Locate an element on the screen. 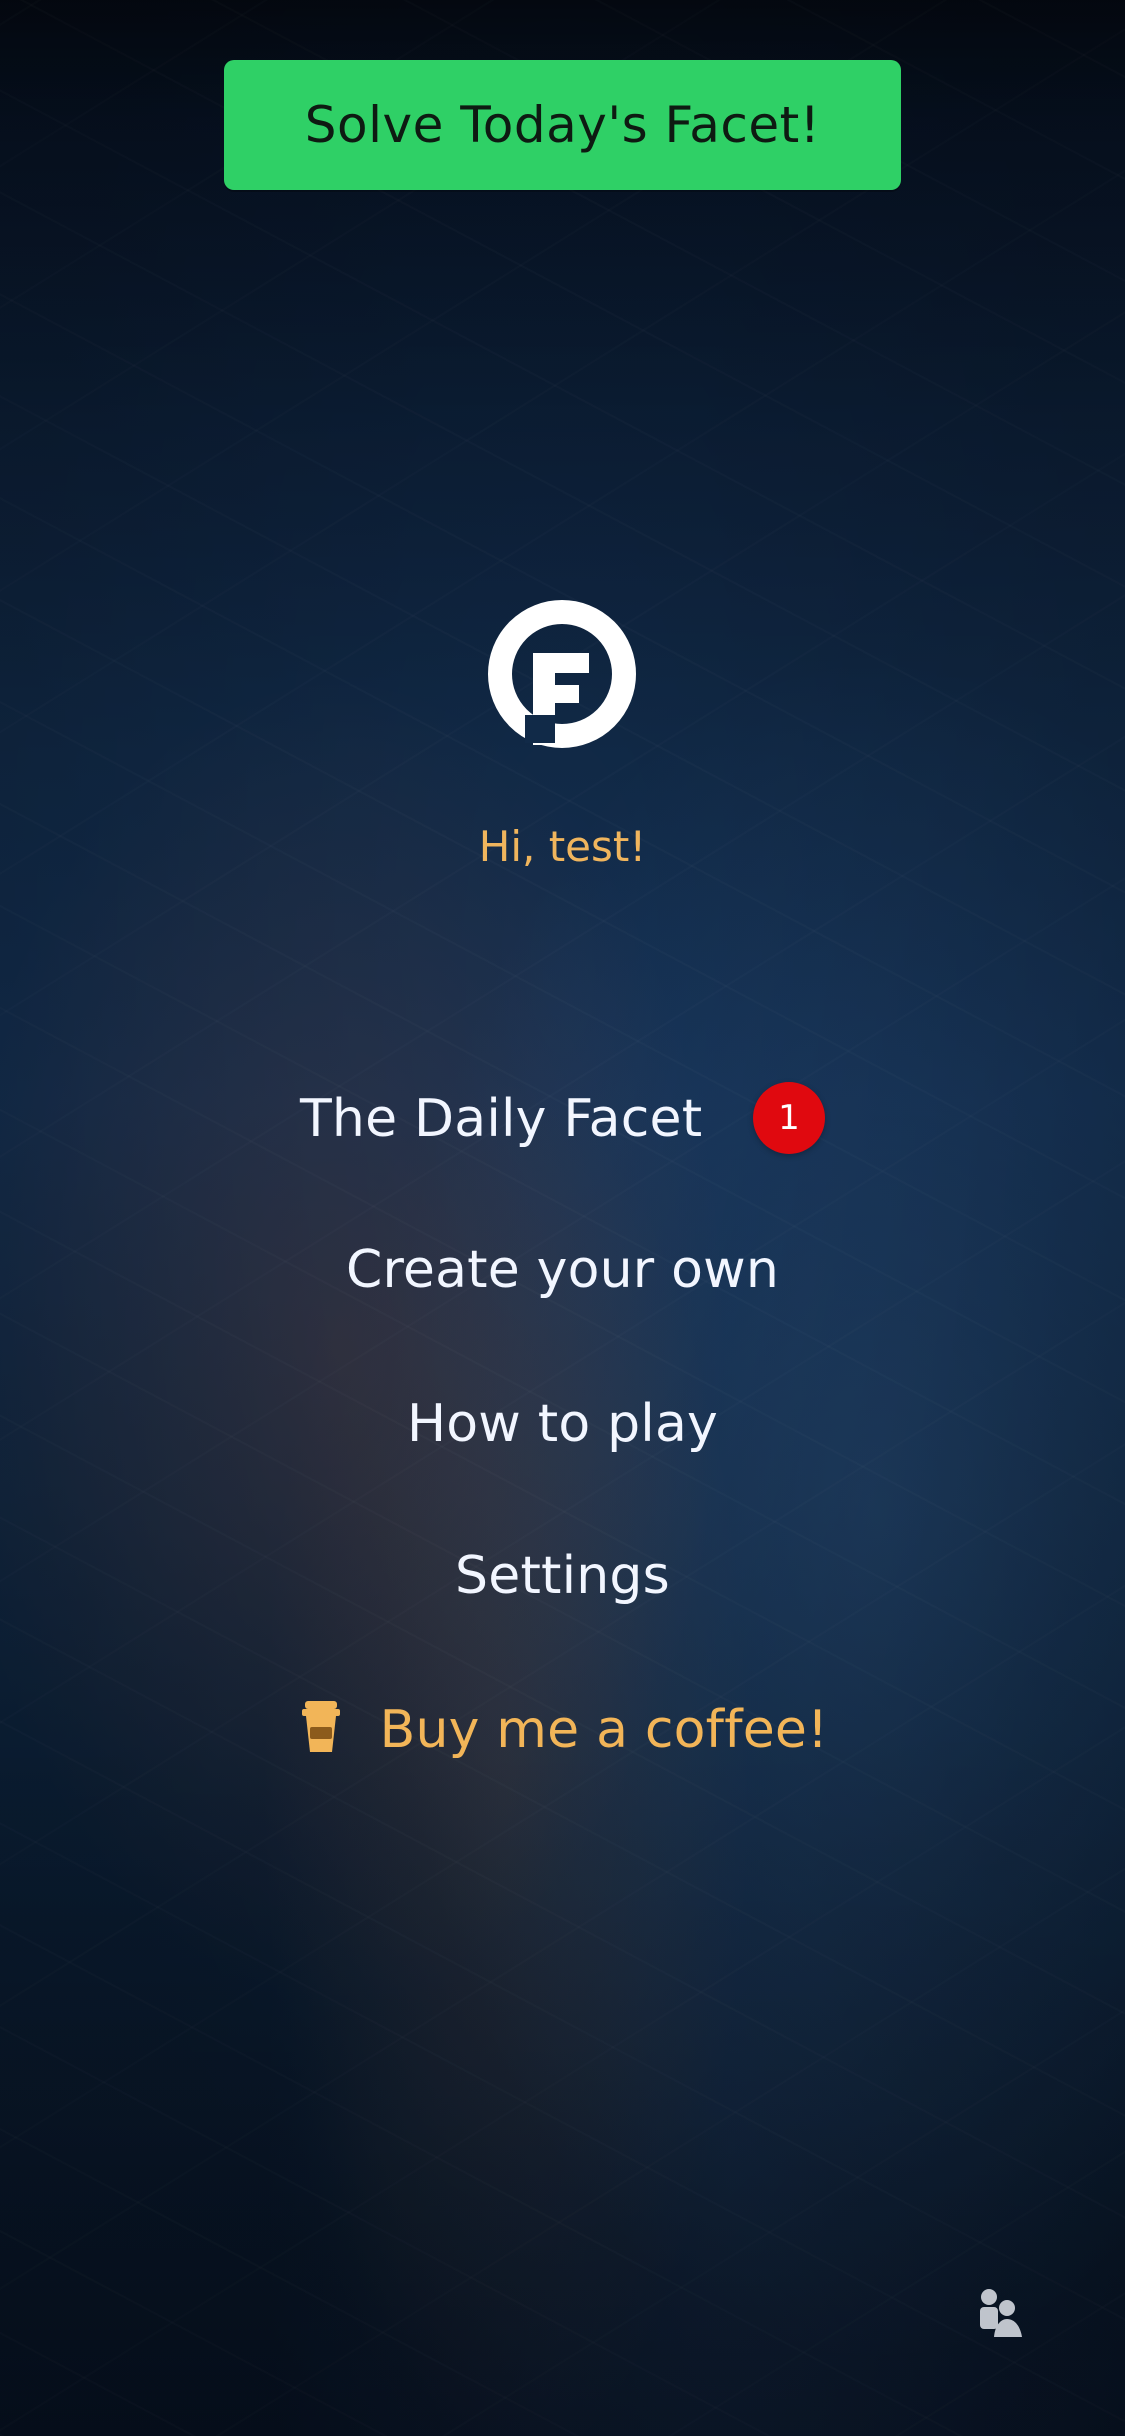  solve-todays-facet-button: Solve Today's Facet! is located at coordinates (562, 125).